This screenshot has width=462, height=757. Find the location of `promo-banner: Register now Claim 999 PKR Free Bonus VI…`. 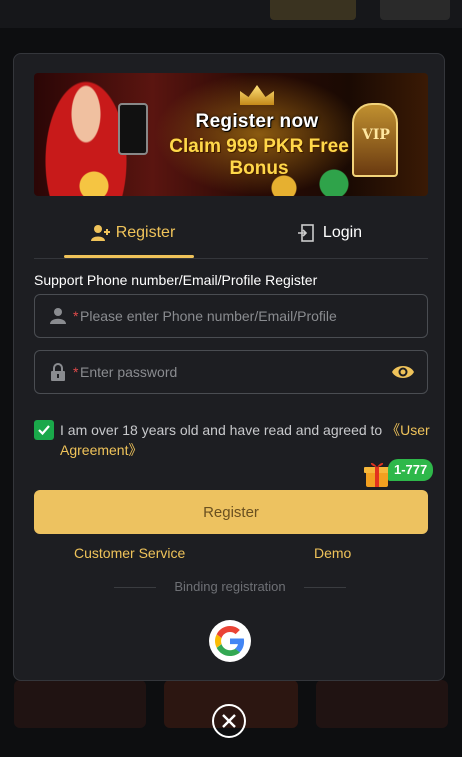

promo-banner: Register now Claim 999 PKR Free Bonus VI… is located at coordinates (231, 134).